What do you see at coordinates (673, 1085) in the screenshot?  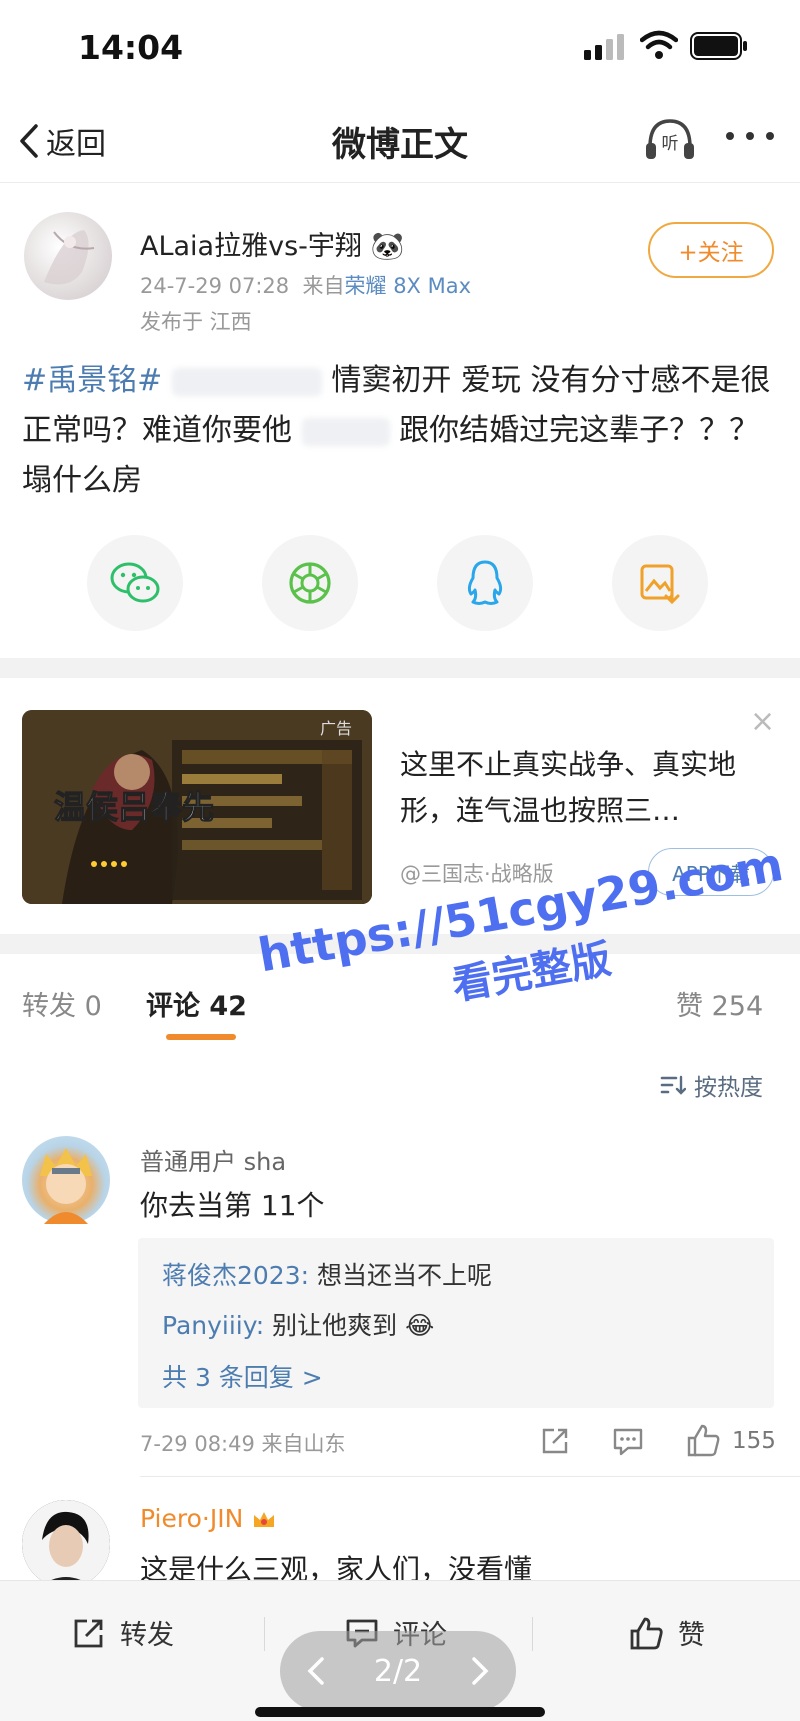 I see `sort-icon` at bounding box center [673, 1085].